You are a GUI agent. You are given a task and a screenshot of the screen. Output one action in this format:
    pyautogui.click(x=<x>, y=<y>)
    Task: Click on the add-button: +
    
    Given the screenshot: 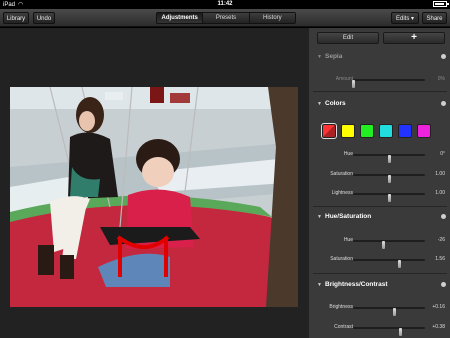 What is the action you would take?
    pyautogui.click(x=414, y=38)
    